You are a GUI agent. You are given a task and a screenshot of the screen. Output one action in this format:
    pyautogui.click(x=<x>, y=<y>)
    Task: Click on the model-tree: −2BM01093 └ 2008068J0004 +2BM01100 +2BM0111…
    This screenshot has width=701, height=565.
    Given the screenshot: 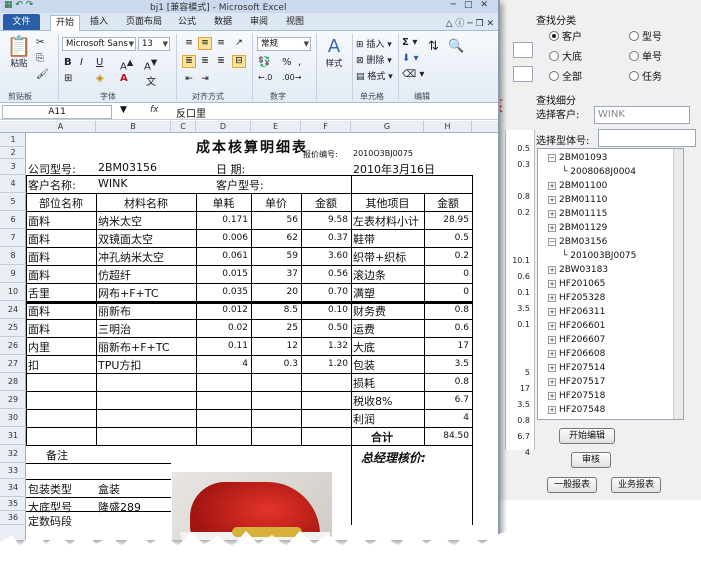 What is the action you would take?
    pyautogui.click(x=610, y=284)
    